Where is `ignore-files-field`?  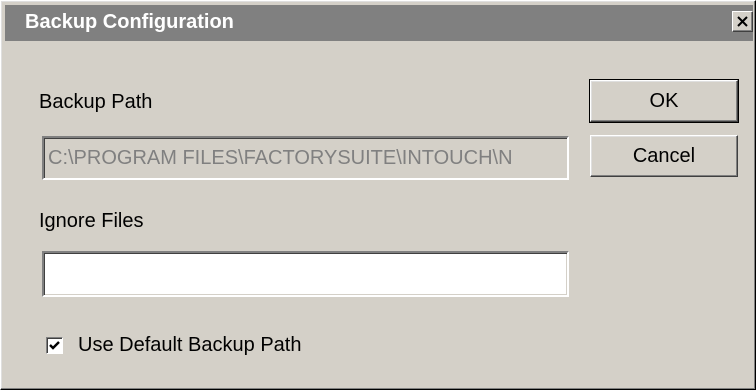 ignore-files-field is located at coordinates (305, 274).